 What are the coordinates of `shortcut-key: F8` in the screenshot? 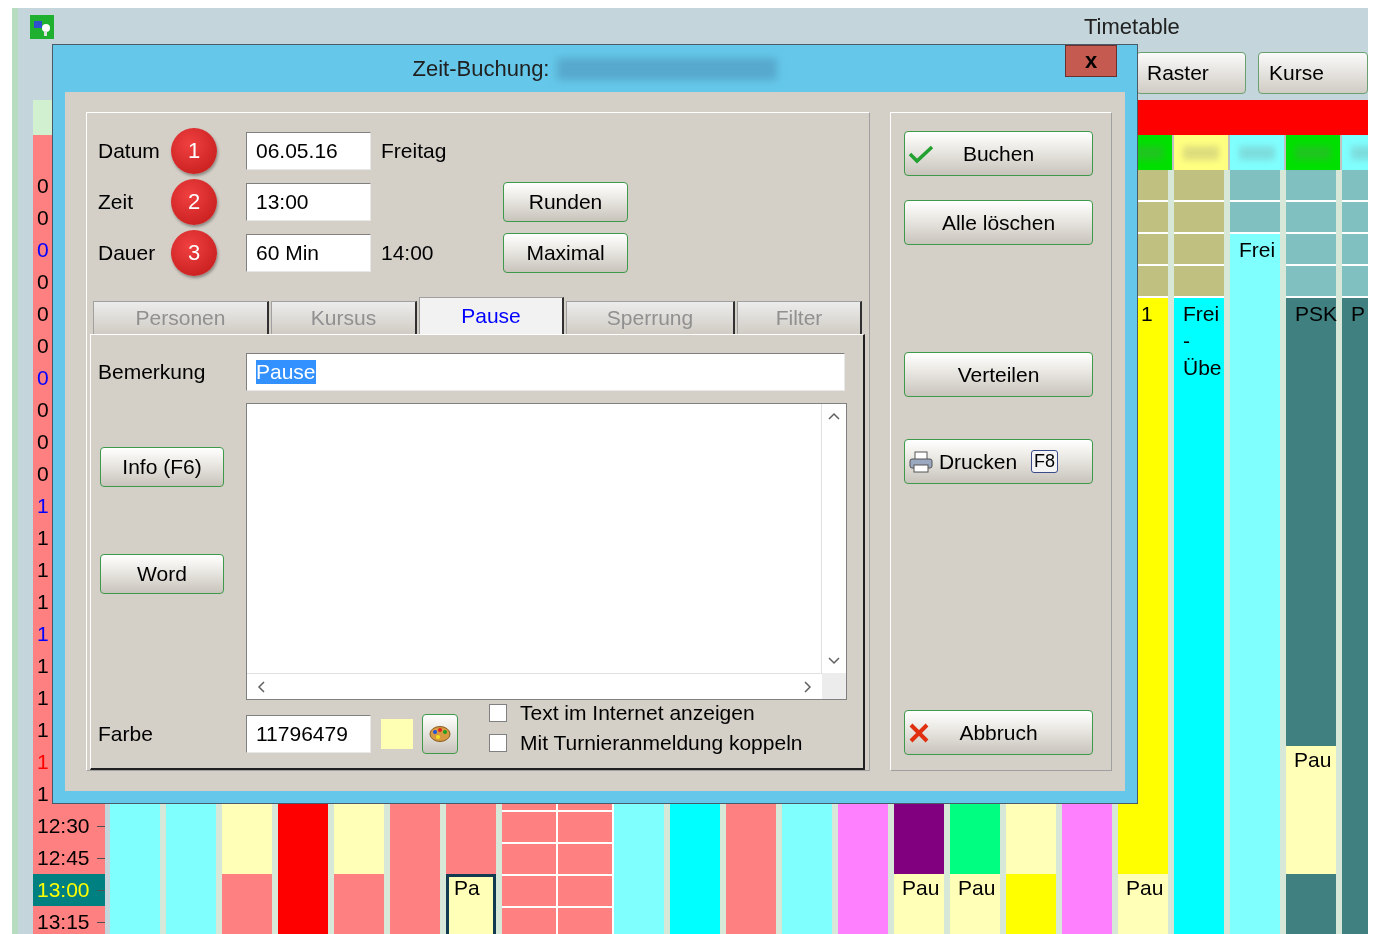 It's located at (1045, 461).